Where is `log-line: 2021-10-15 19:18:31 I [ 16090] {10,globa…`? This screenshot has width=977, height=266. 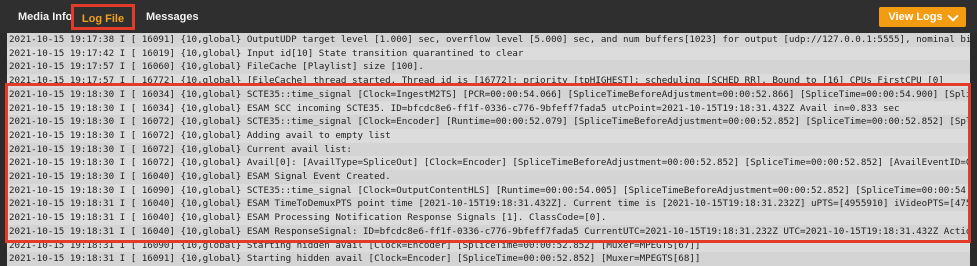
log-line: 2021-10-15 19:18:31 I [ 16090] {10,globa… is located at coordinates (488, 245).